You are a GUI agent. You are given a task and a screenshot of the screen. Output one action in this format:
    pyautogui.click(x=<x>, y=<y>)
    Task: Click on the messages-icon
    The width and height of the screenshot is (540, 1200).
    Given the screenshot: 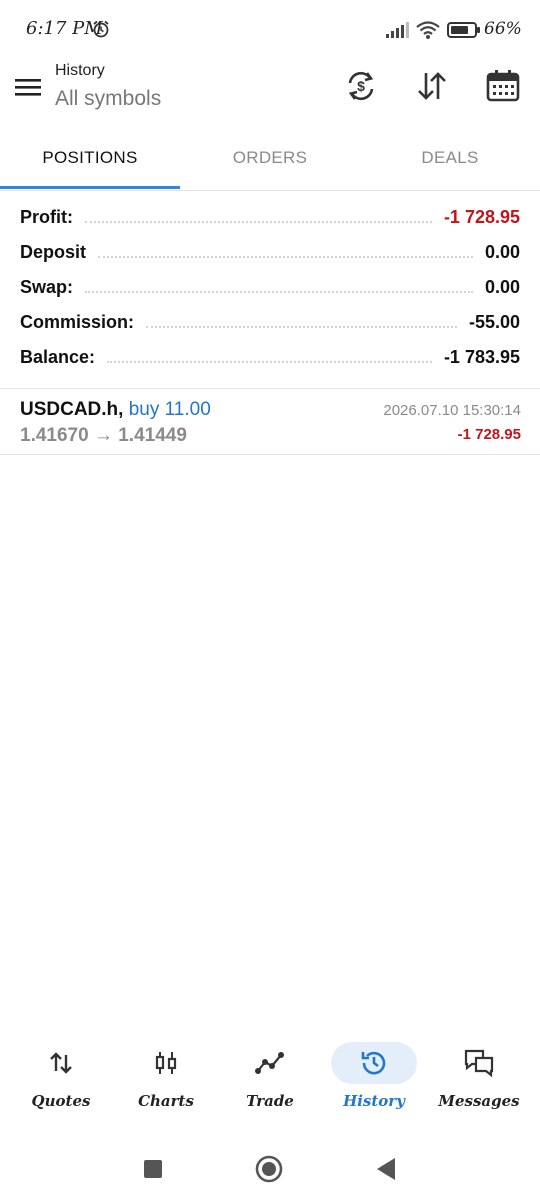 What is the action you would take?
    pyautogui.click(x=479, y=1063)
    